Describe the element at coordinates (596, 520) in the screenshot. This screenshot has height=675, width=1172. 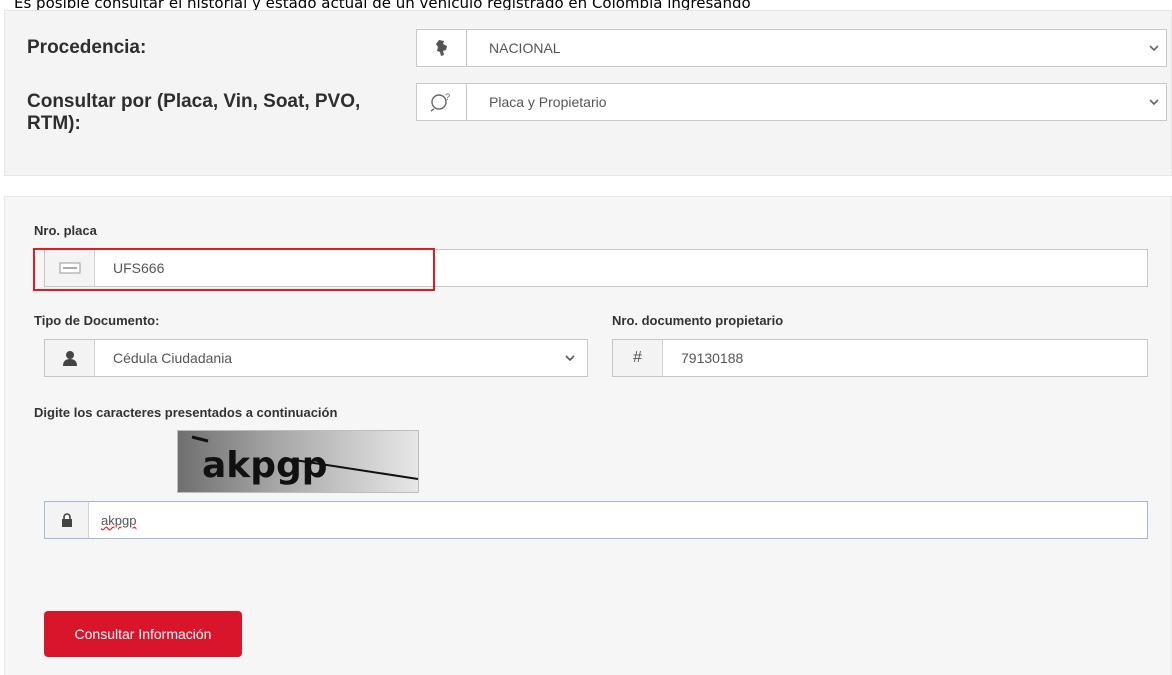
I see `captcha-input: akpgp` at that location.